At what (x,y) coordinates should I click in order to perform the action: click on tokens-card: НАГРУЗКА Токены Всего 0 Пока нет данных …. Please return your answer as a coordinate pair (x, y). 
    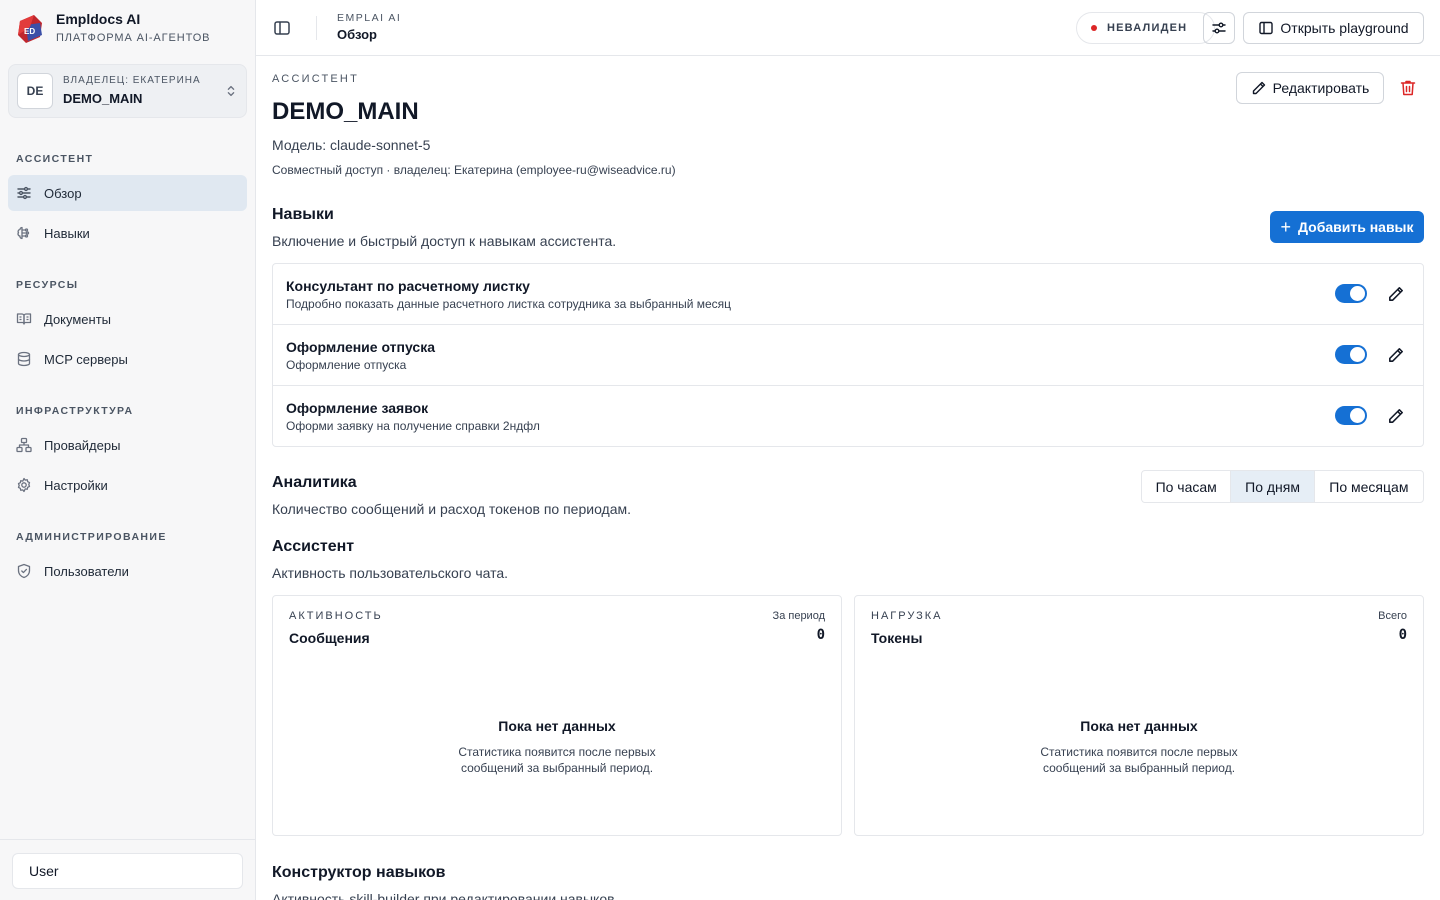
    Looking at the image, I should click on (1139, 715).